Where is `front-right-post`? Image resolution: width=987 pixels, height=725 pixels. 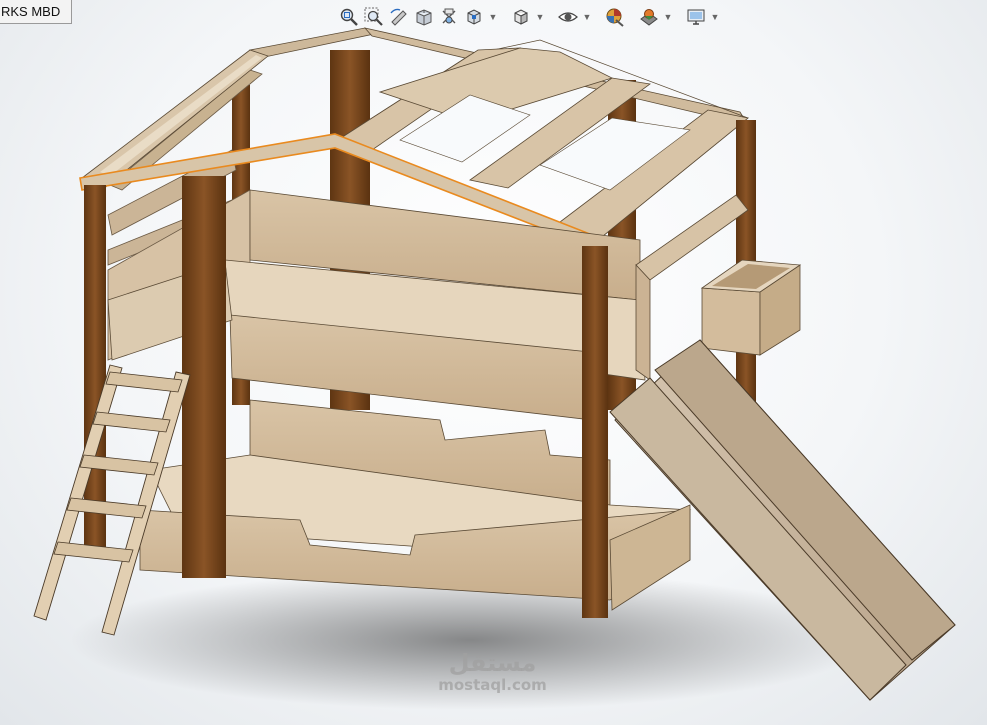 front-right-post is located at coordinates (595, 432).